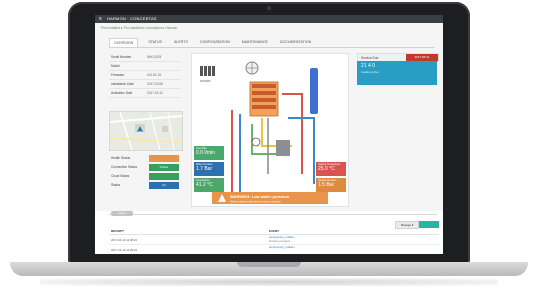  What do you see at coordinates (295, 42) in the screenshot?
I see `tab-documentation: DOCUMENTATION` at bounding box center [295, 42].